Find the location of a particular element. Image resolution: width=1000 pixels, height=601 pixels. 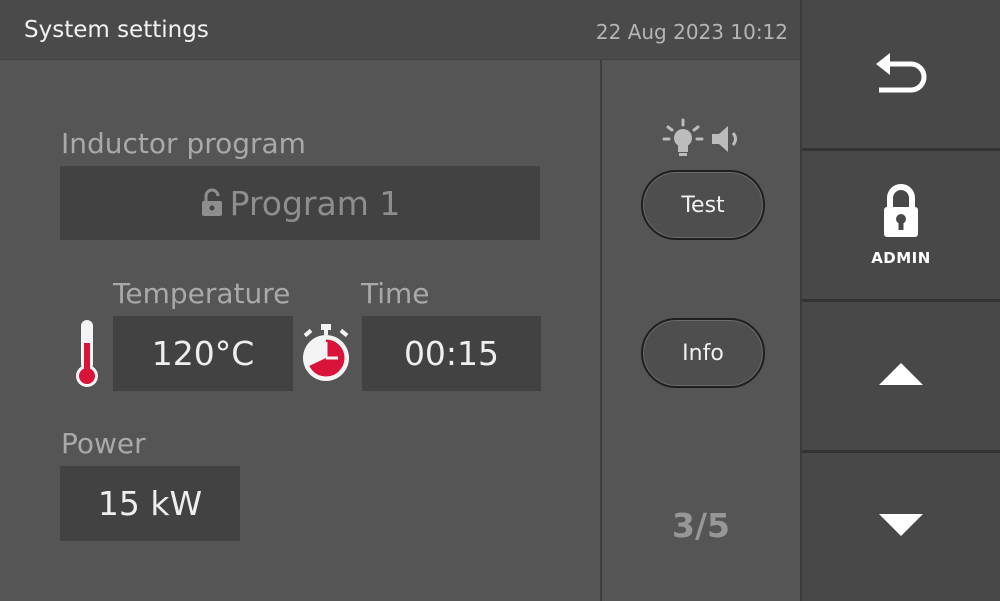

date-time: 22 Aug 2023 10:12 is located at coordinates (691, 32).